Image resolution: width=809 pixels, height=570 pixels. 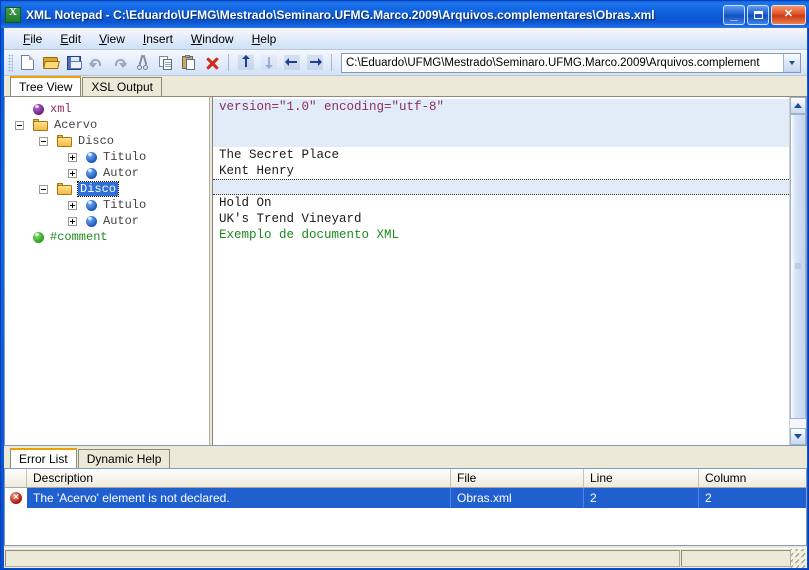 What do you see at coordinates (788, 14) in the screenshot?
I see `close-button: ✕` at bounding box center [788, 14].